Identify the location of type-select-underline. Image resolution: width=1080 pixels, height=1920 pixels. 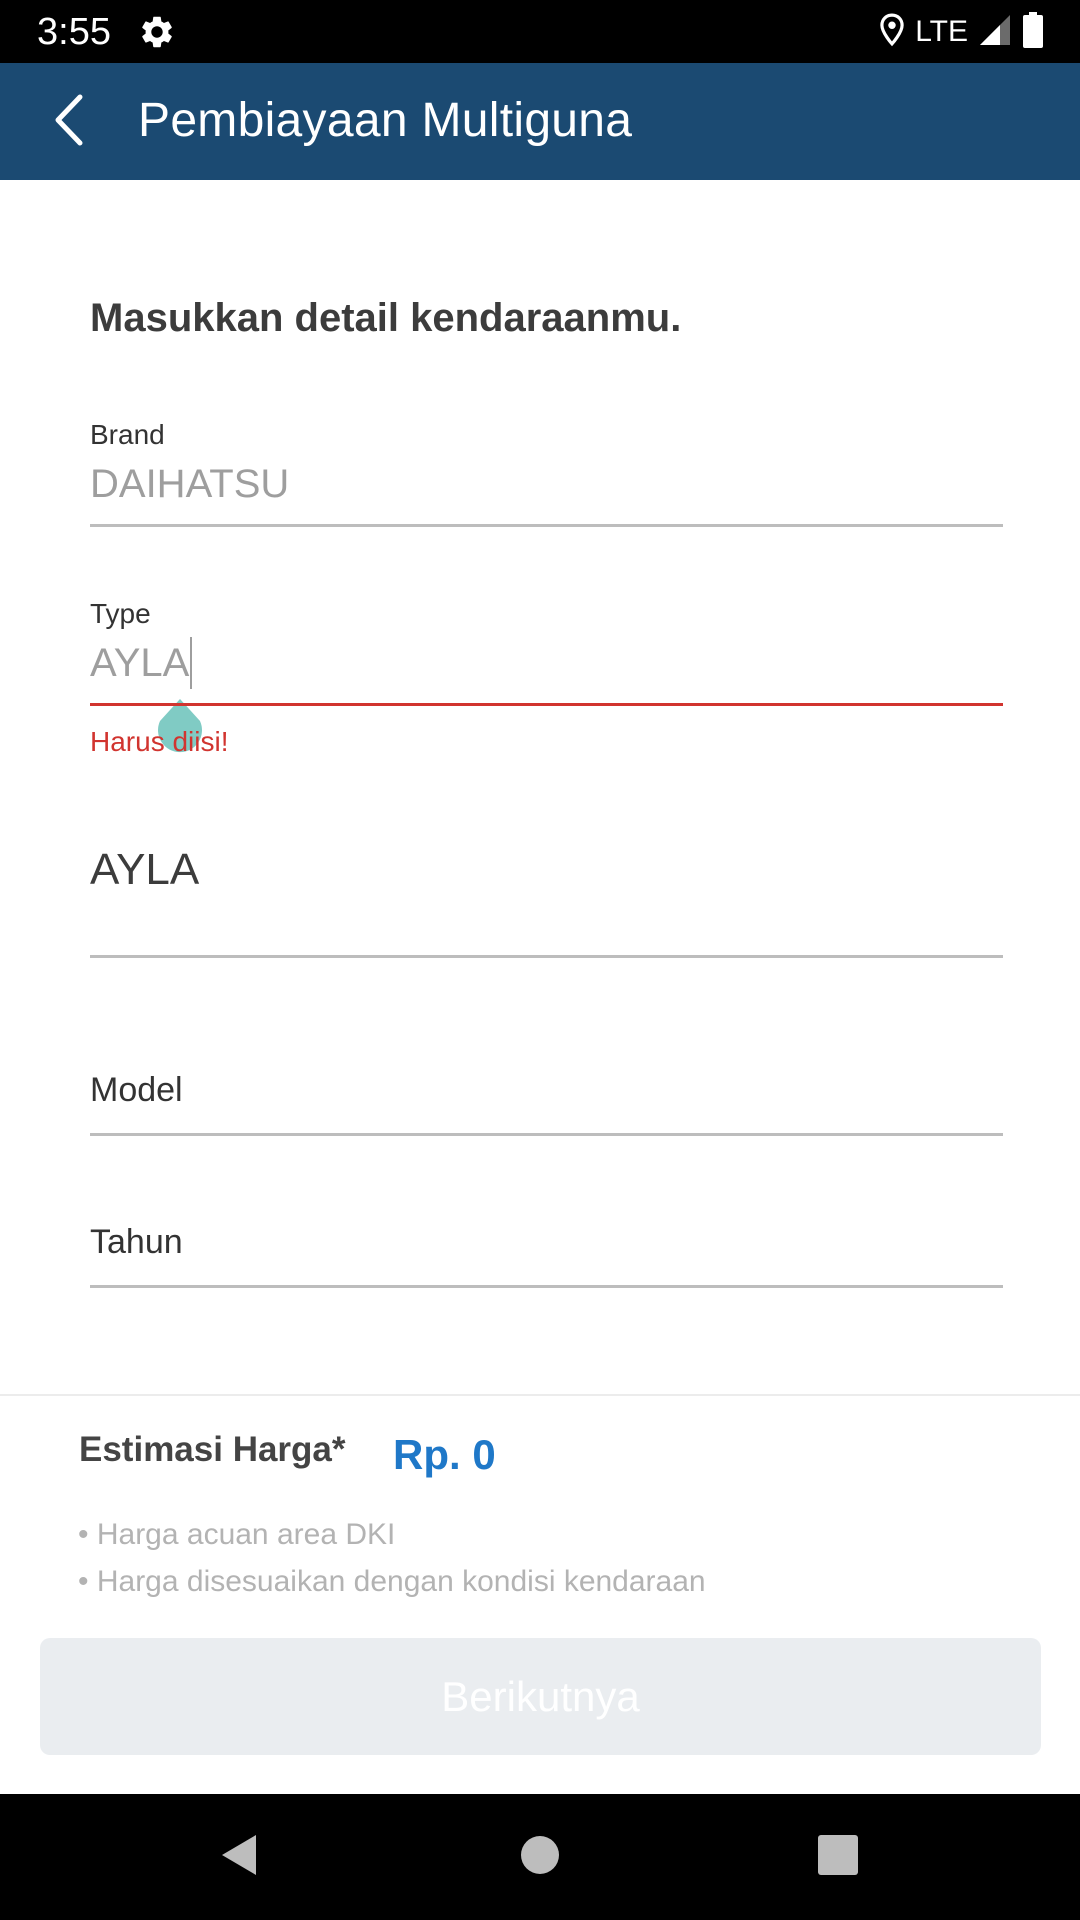
(546, 956).